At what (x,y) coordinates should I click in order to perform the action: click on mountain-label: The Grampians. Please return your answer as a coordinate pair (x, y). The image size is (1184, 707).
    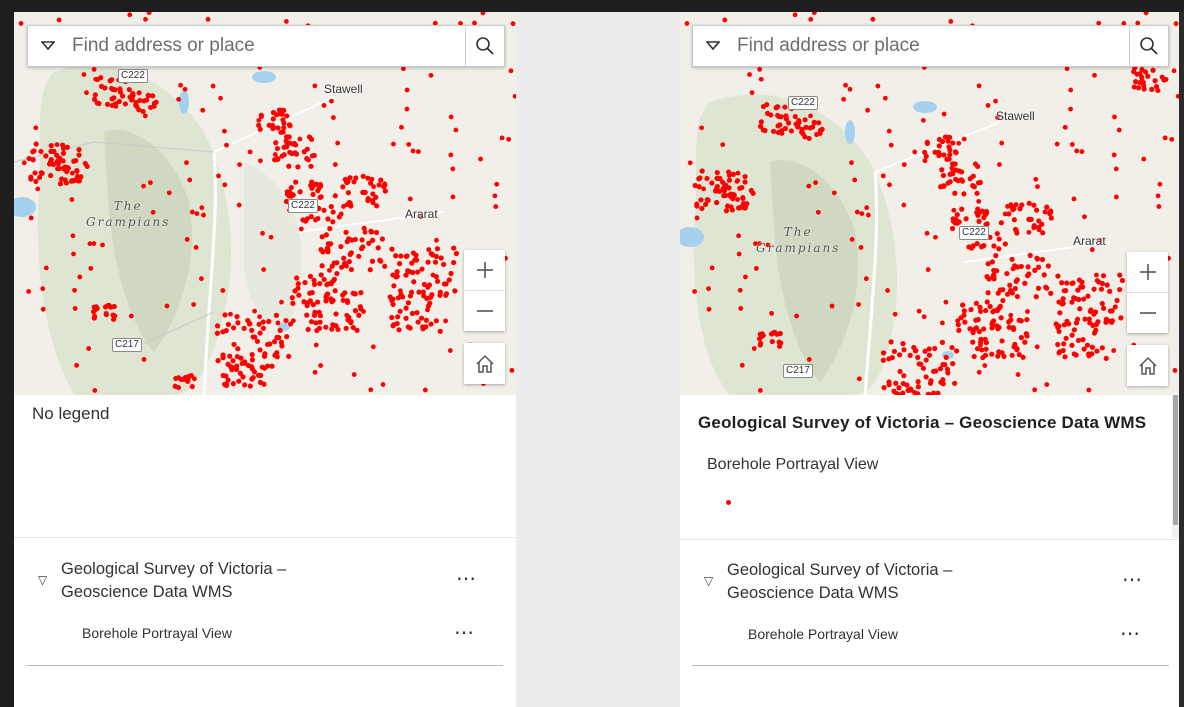
    Looking at the image, I should click on (798, 240).